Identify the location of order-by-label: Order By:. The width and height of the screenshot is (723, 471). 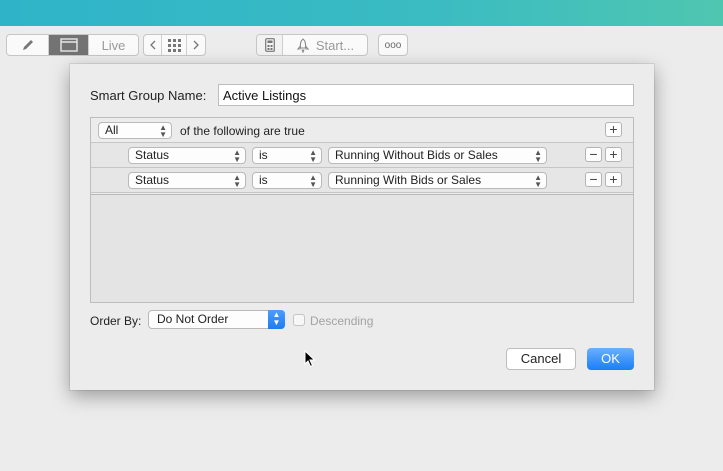
(116, 321).